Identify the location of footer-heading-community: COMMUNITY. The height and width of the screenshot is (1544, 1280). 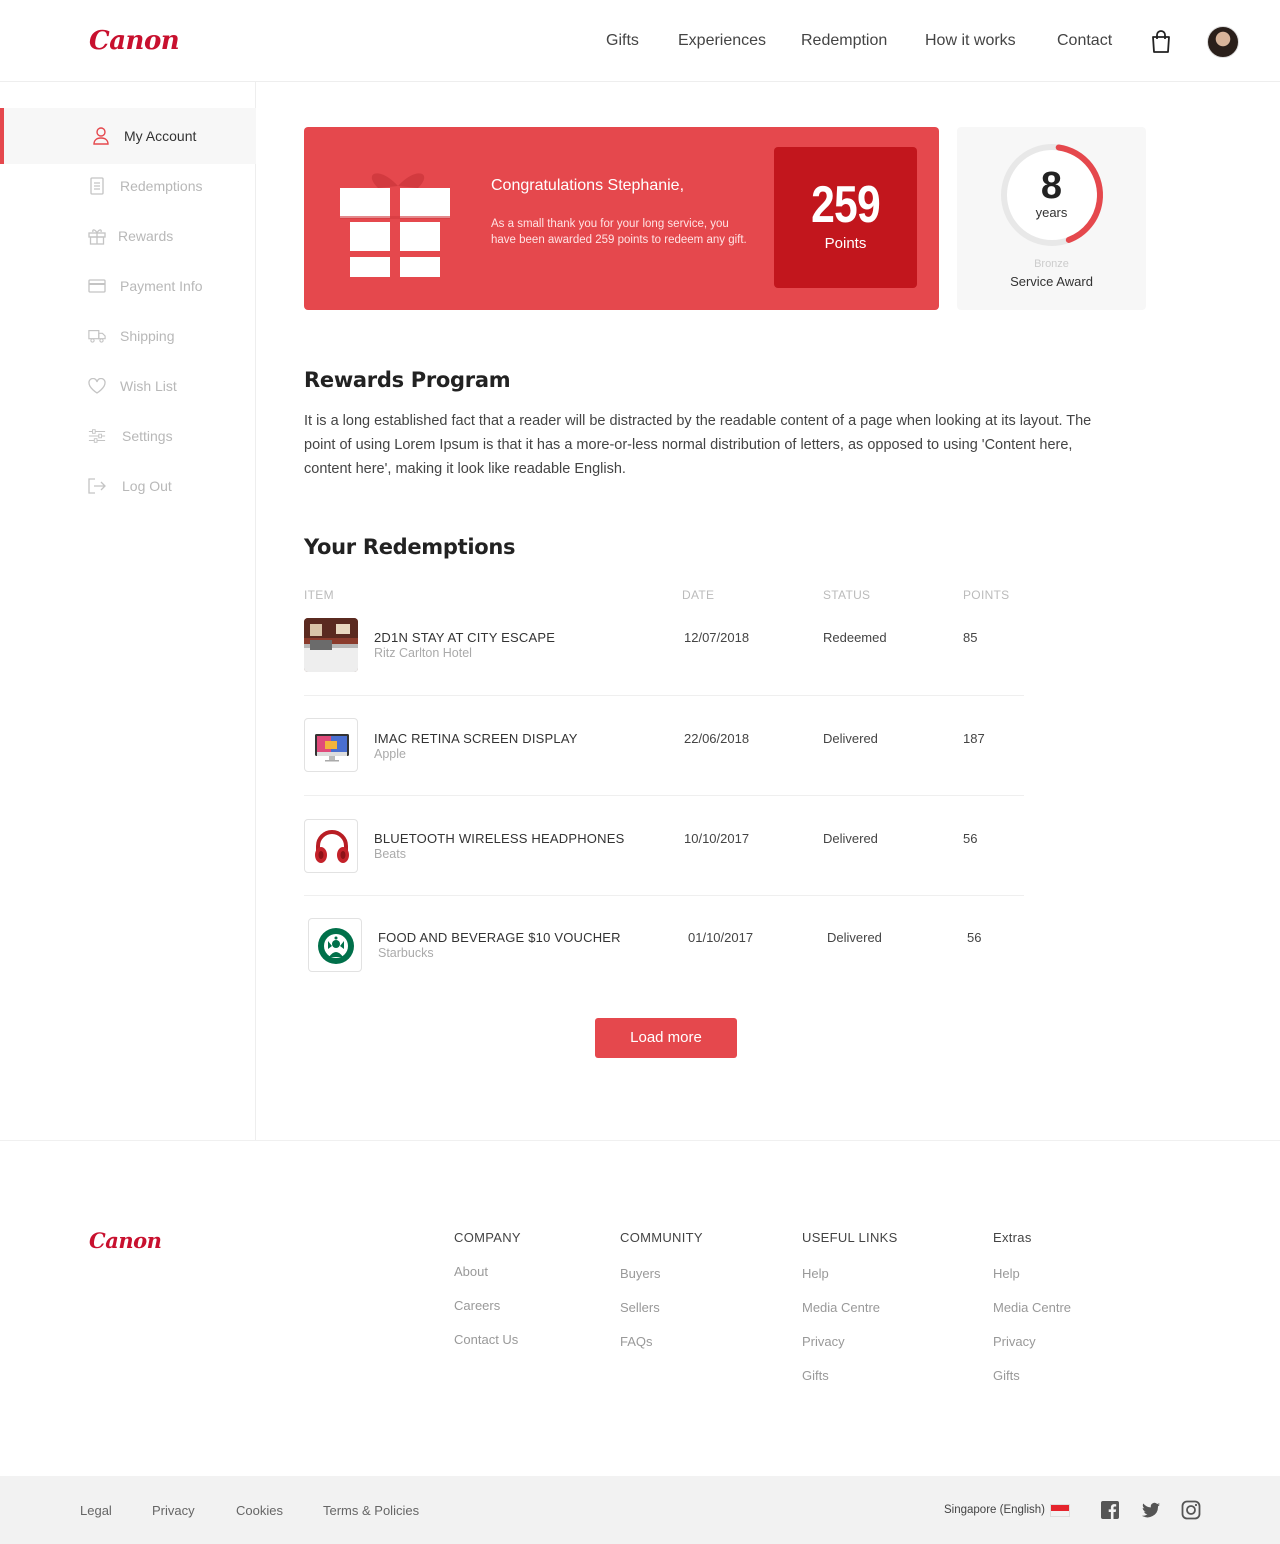
(661, 1237).